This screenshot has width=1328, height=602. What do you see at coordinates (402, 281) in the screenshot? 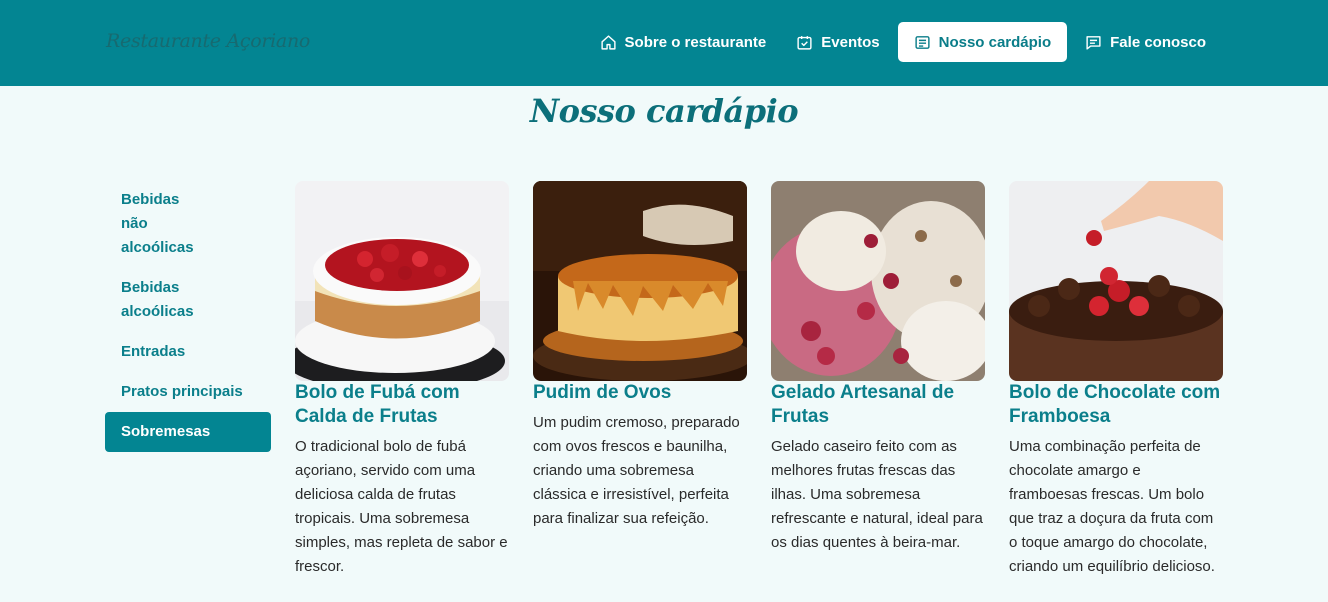
I see `cake-photo` at bounding box center [402, 281].